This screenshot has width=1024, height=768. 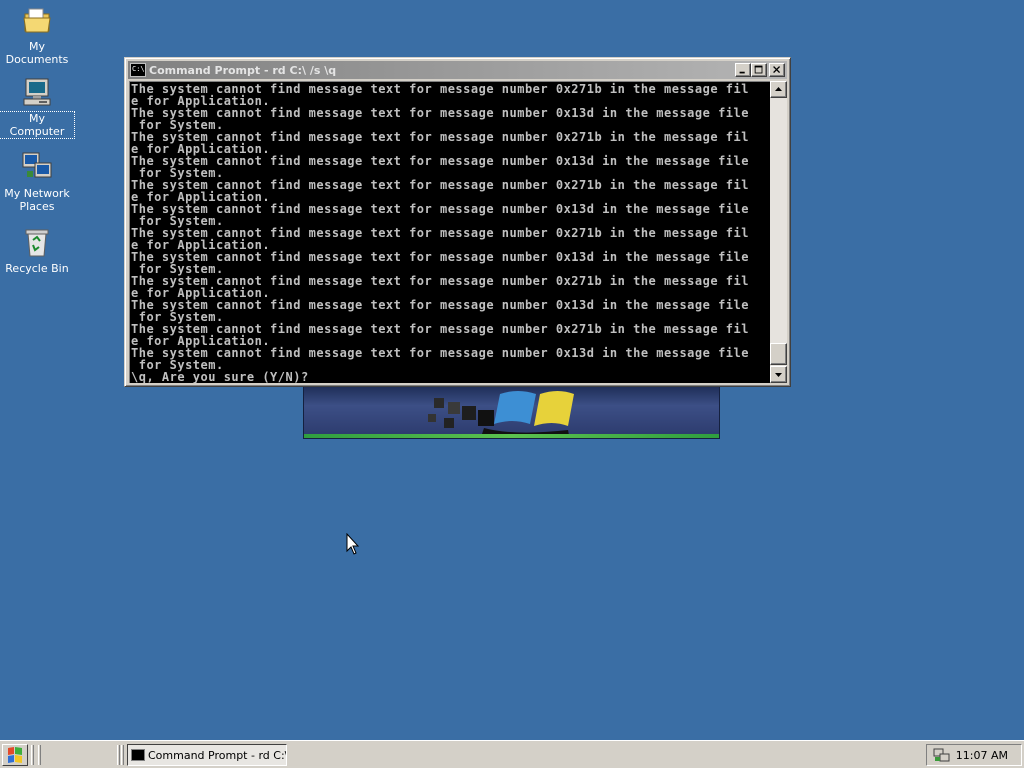 I want to click on desktop-icon-label: My Computer, so click(x=37, y=125).